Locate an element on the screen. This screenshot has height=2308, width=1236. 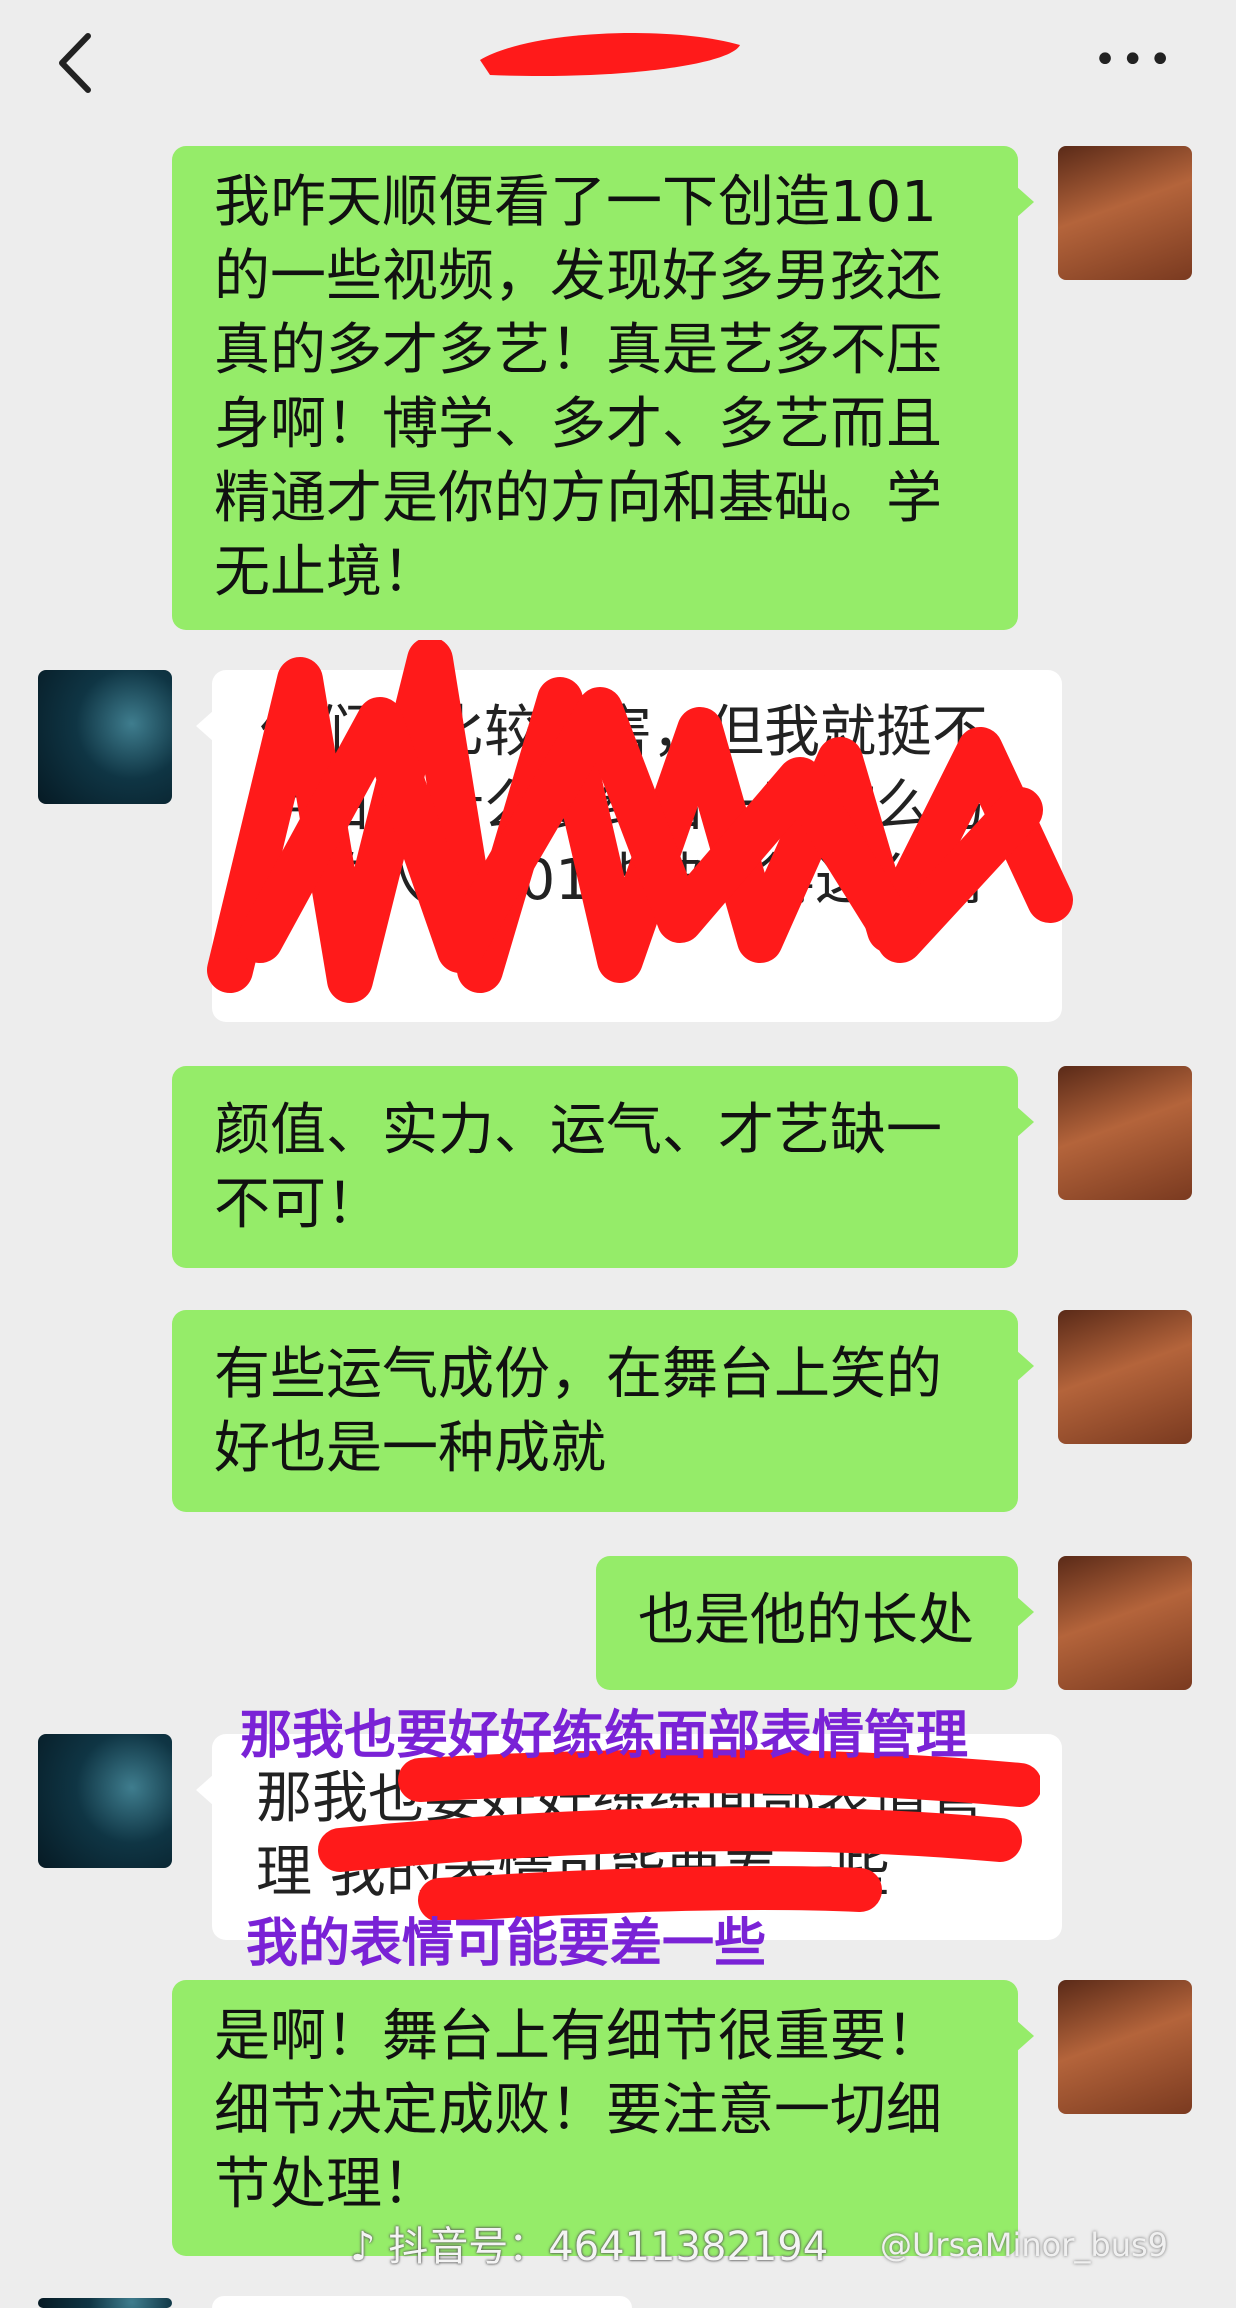
message-text: 是啊！舞台上有细节很重要！细节决定成败！要注意一切细节处理！ is located at coordinates (578, 2110).